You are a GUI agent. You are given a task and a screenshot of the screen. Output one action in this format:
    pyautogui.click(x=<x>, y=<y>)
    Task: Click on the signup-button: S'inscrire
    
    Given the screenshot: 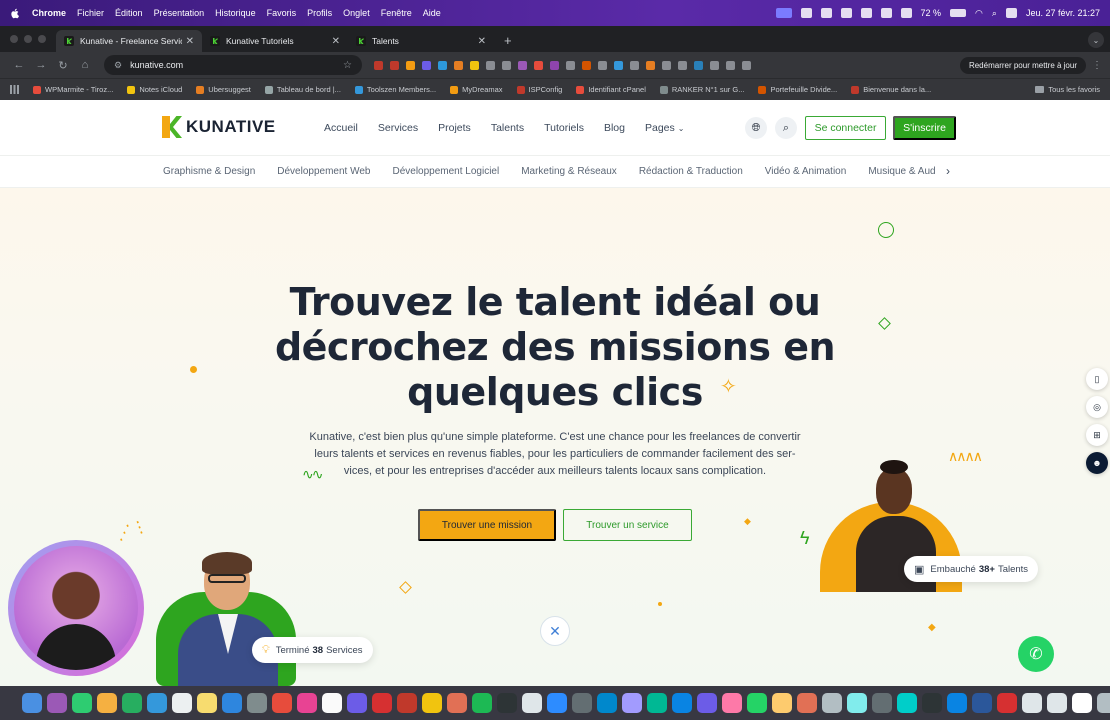 What is the action you would take?
    pyautogui.click(x=924, y=128)
    